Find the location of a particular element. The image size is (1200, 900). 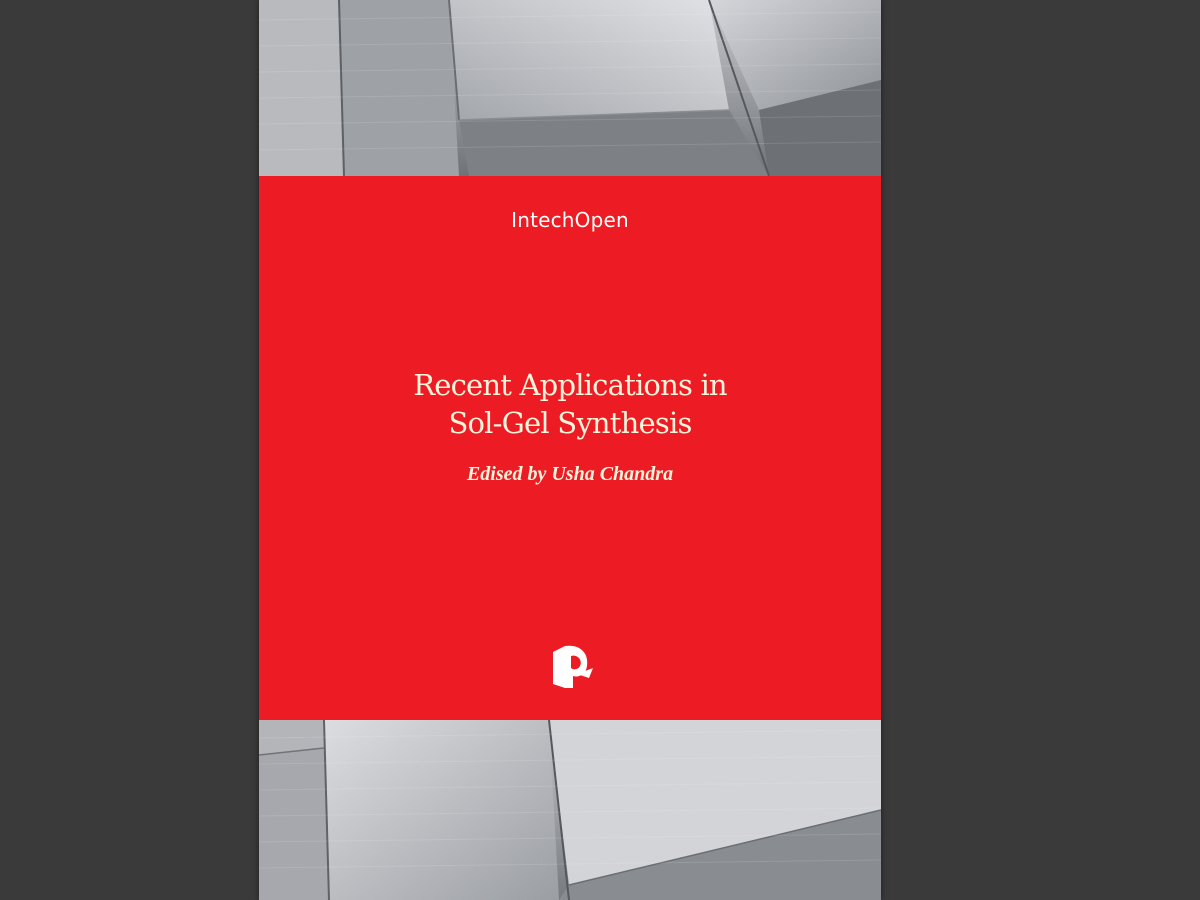

cover-photo-bottom is located at coordinates (570, 810).